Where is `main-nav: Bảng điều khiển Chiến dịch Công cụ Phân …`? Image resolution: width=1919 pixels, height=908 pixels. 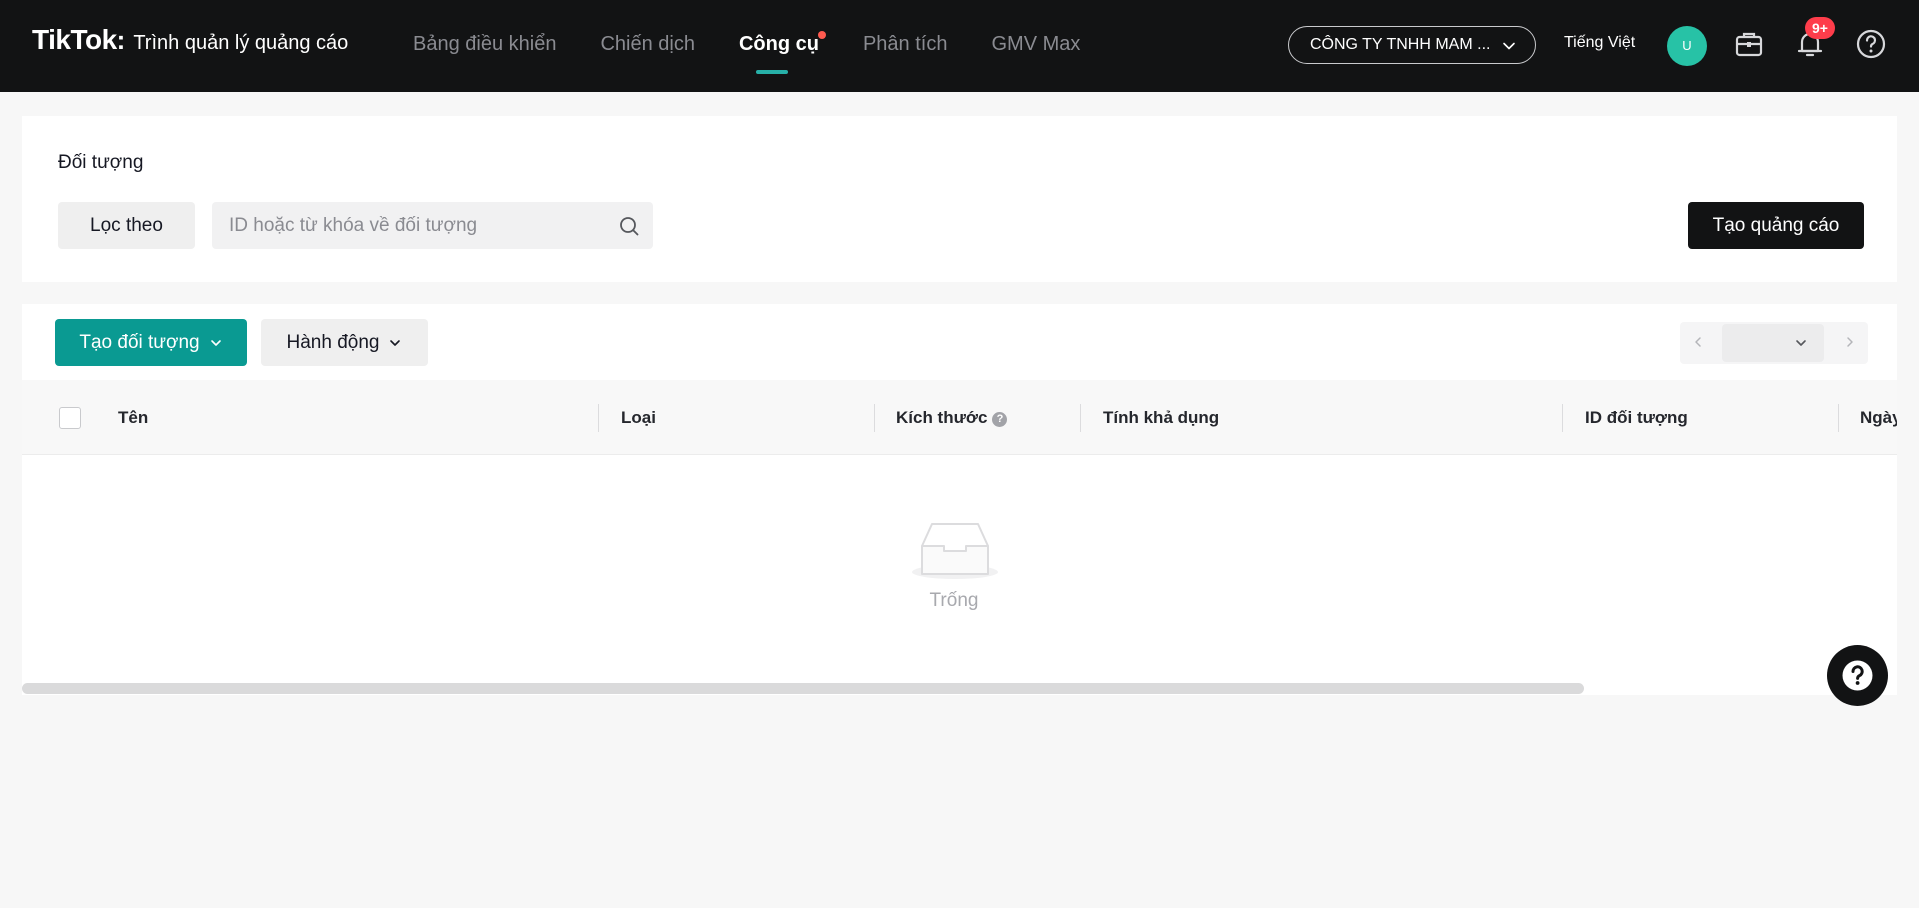
main-nav: Bảng điều khiển Chiến dịch Công cụ Phân … is located at coordinates (768, 46).